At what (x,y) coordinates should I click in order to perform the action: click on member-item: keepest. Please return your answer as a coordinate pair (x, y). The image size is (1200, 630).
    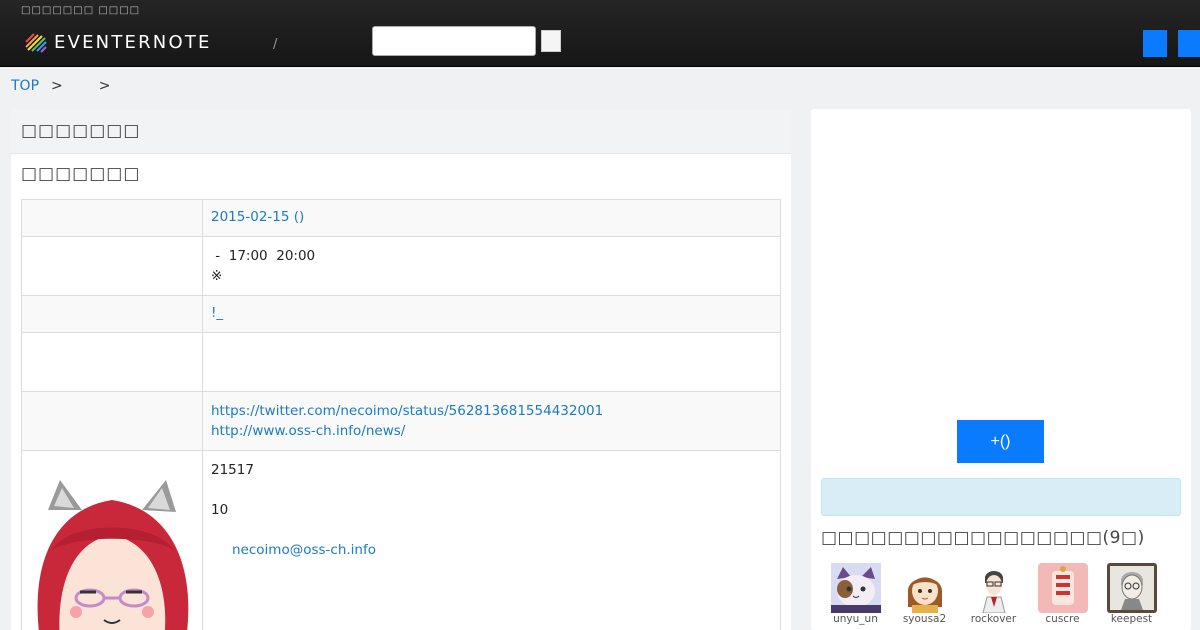
    Looking at the image, I should click on (1131, 594).